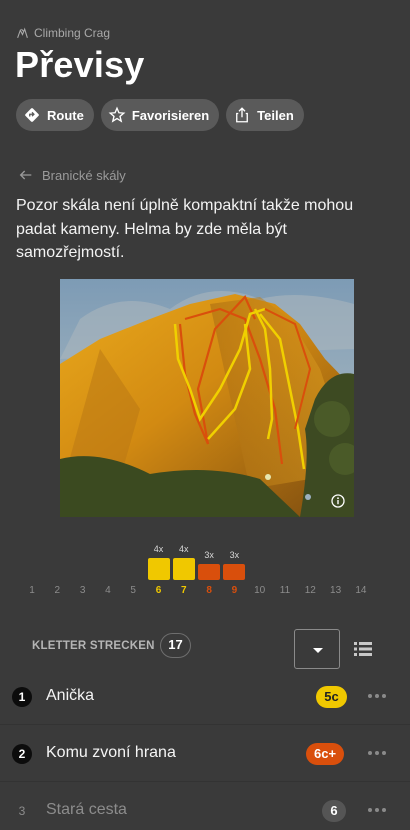  I want to click on grade-tick-label: 12, so click(310, 590).